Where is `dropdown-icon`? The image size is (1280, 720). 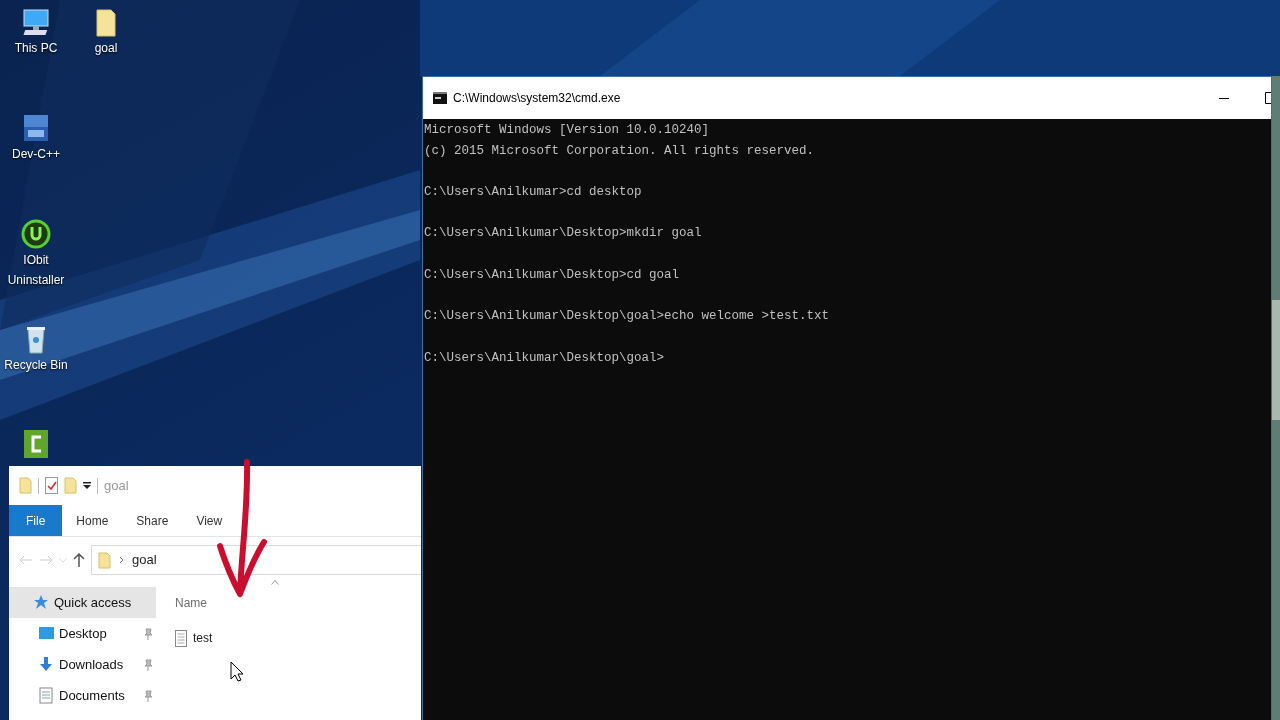
dropdown-icon is located at coordinates (87, 485).